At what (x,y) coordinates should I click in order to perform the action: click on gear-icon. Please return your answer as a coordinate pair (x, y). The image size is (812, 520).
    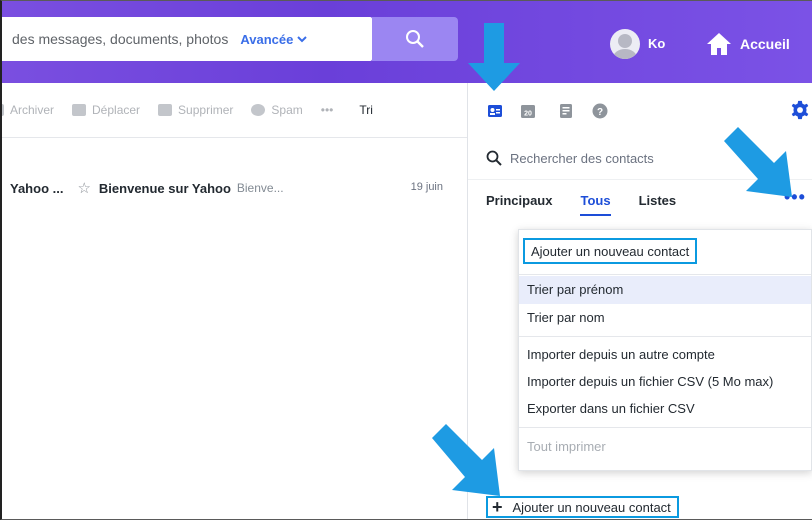
    Looking at the image, I should click on (800, 110).